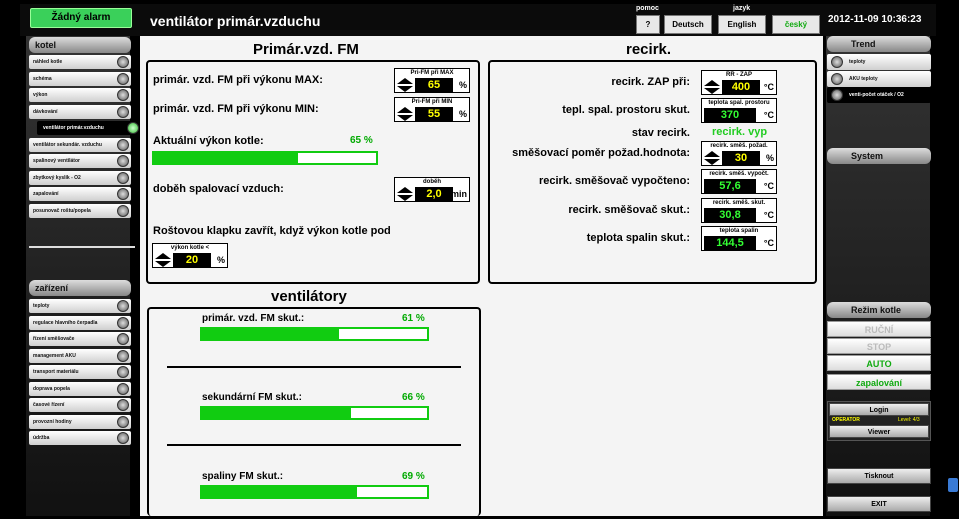  I want to click on mix-setpoint-unit: %, so click(769, 158).